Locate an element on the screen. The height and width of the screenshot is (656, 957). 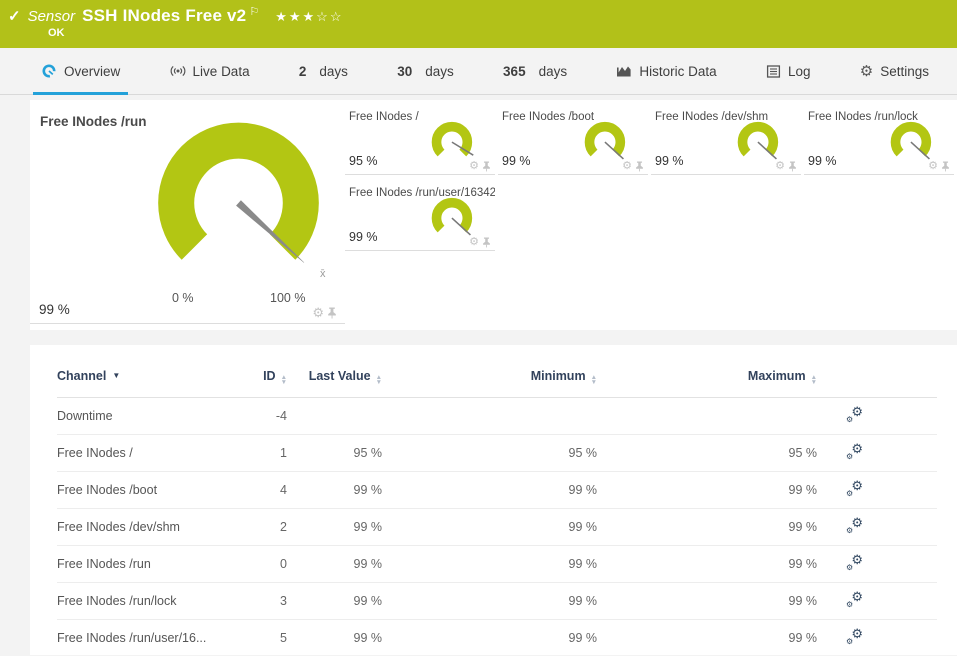
minimum-cell: 95 % is located at coordinates (489, 453).